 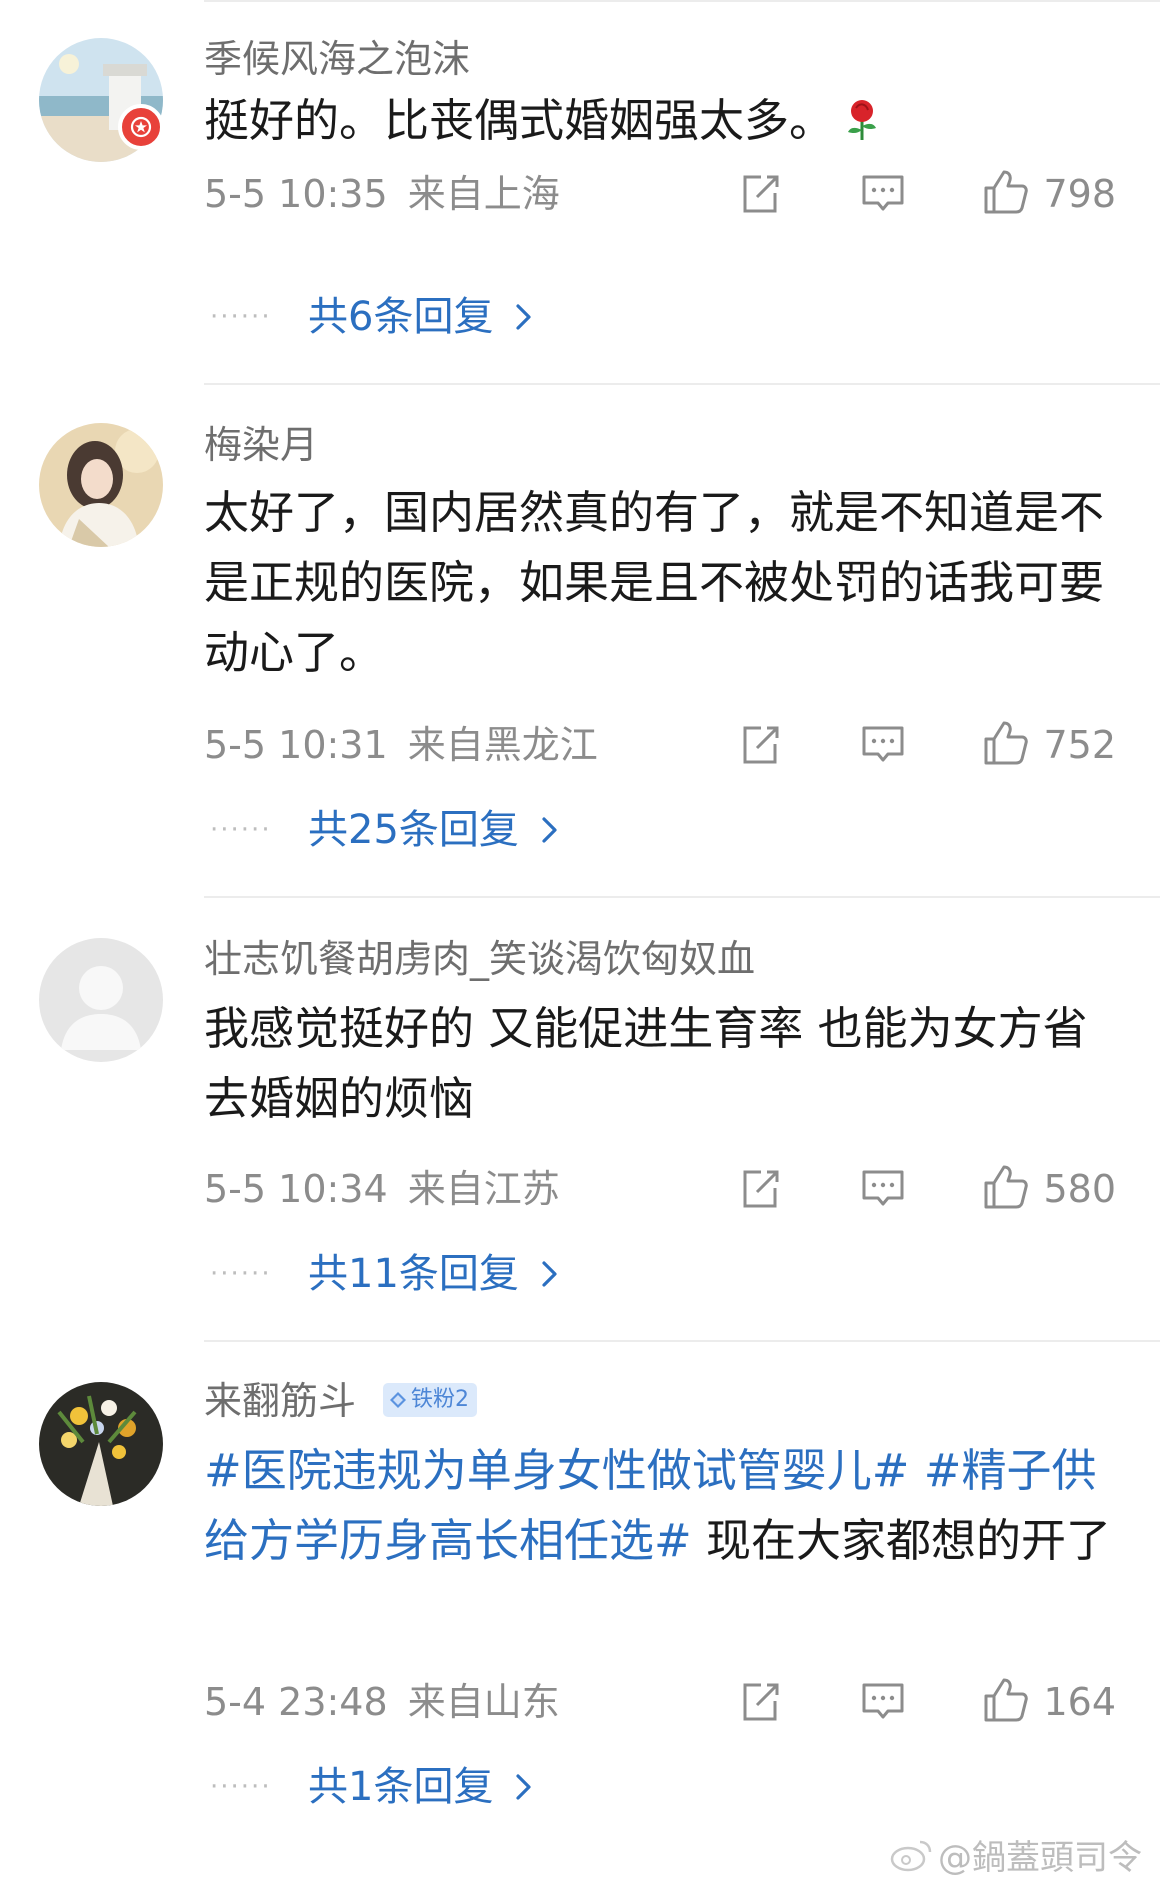 I want to click on comment-meta: 5-5 10:31 来自黑龙江, so click(x=401, y=745).